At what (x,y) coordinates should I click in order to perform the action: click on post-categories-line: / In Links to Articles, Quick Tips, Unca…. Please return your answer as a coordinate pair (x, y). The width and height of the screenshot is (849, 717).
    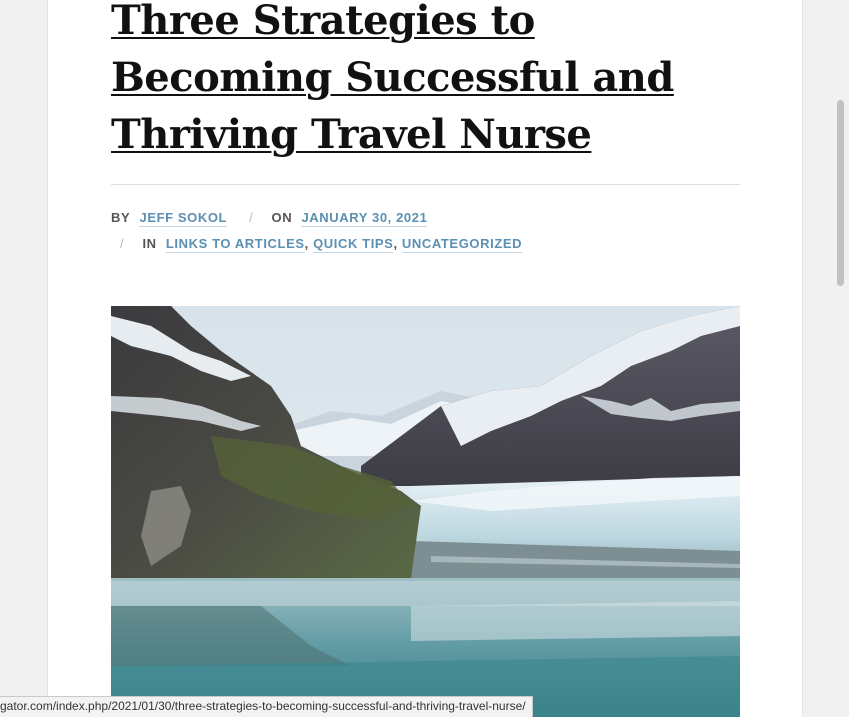
    Looking at the image, I should click on (321, 244).